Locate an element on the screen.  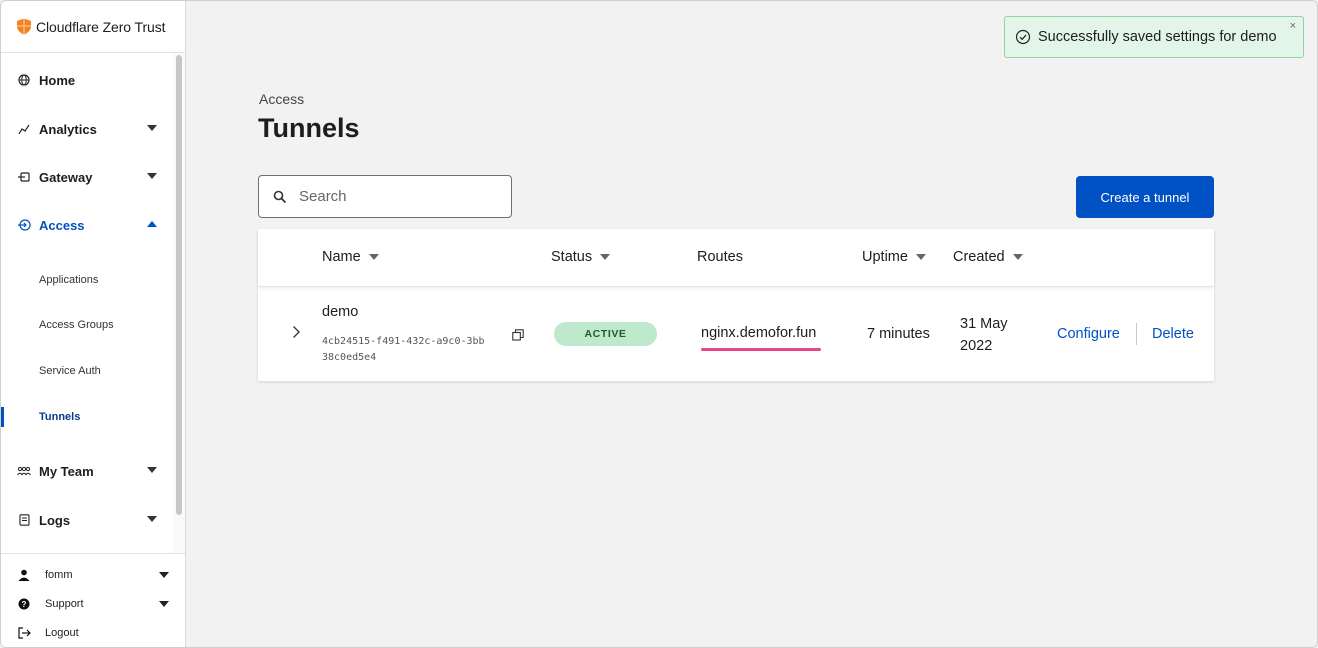
access-icon is located at coordinates (24, 225).